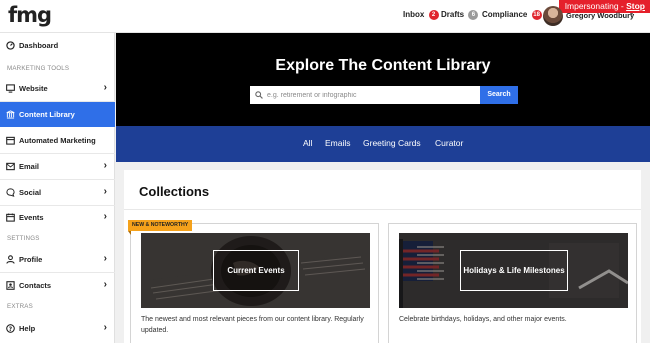 This screenshot has width=650, height=343. I want to click on drafts-label: Drafts, so click(453, 15).